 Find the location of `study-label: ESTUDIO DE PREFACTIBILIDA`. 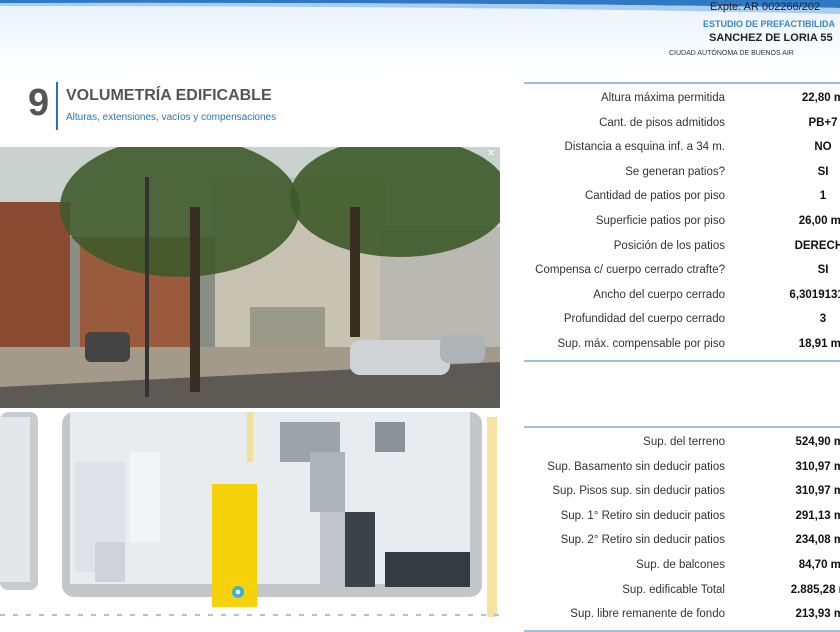

study-label: ESTUDIO DE PREFACTIBILIDA is located at coordinates (769, 24).